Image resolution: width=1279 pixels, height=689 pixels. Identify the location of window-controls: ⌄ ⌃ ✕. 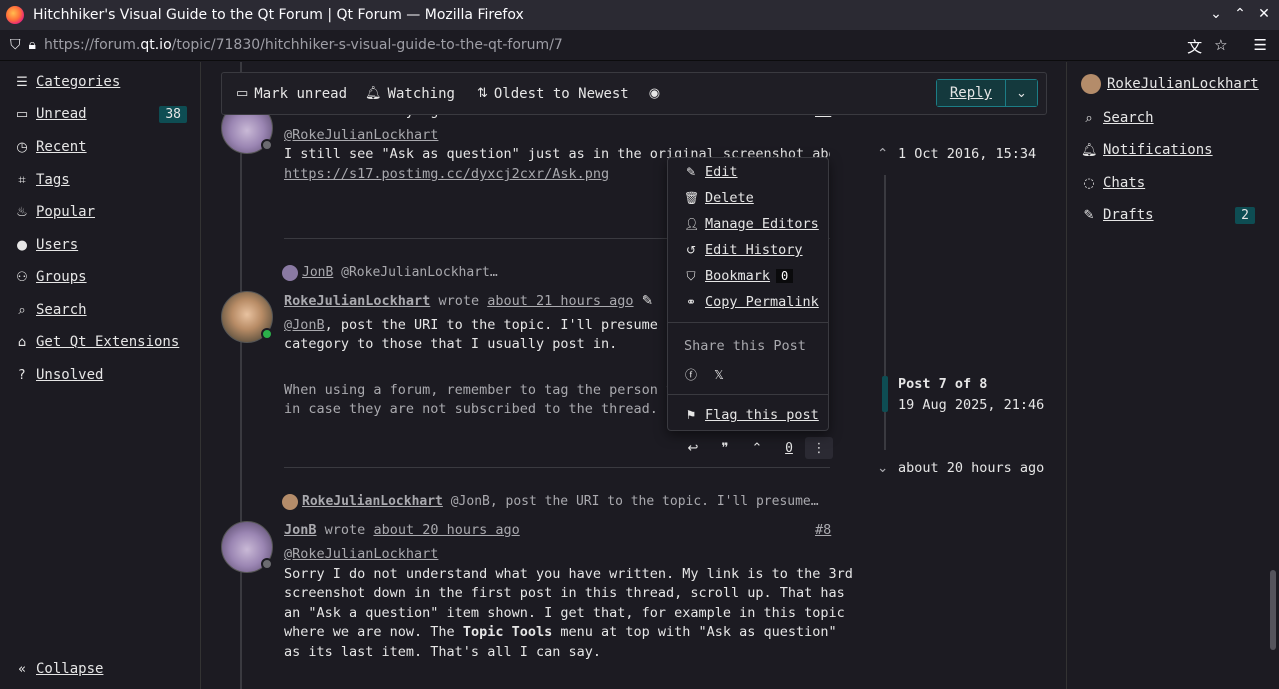
(1240, 14).